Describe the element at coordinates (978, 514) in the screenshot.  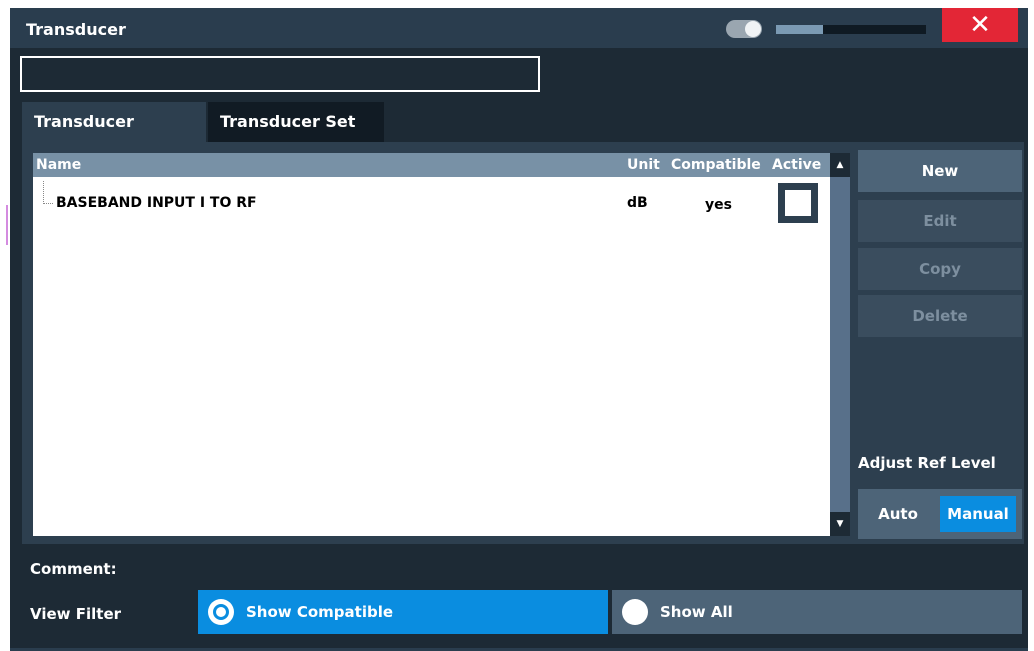
I see `manual-option: Manual` at that location.